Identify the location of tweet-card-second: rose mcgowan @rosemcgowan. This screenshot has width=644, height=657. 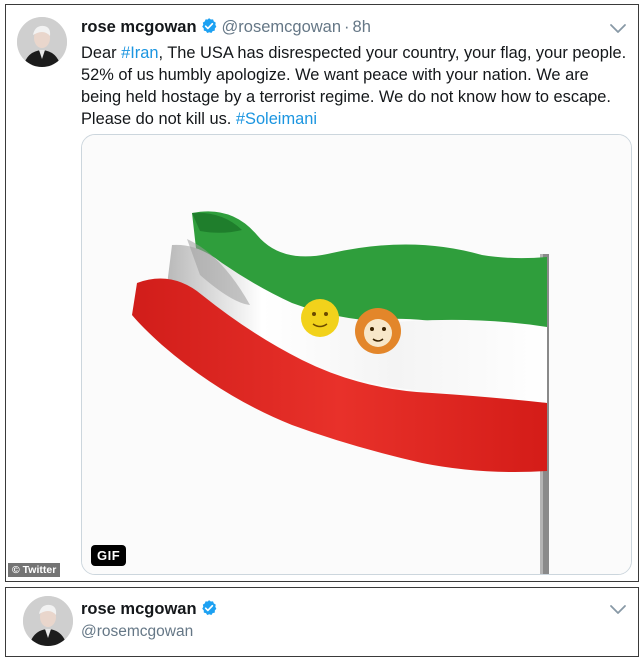
(322, 622).